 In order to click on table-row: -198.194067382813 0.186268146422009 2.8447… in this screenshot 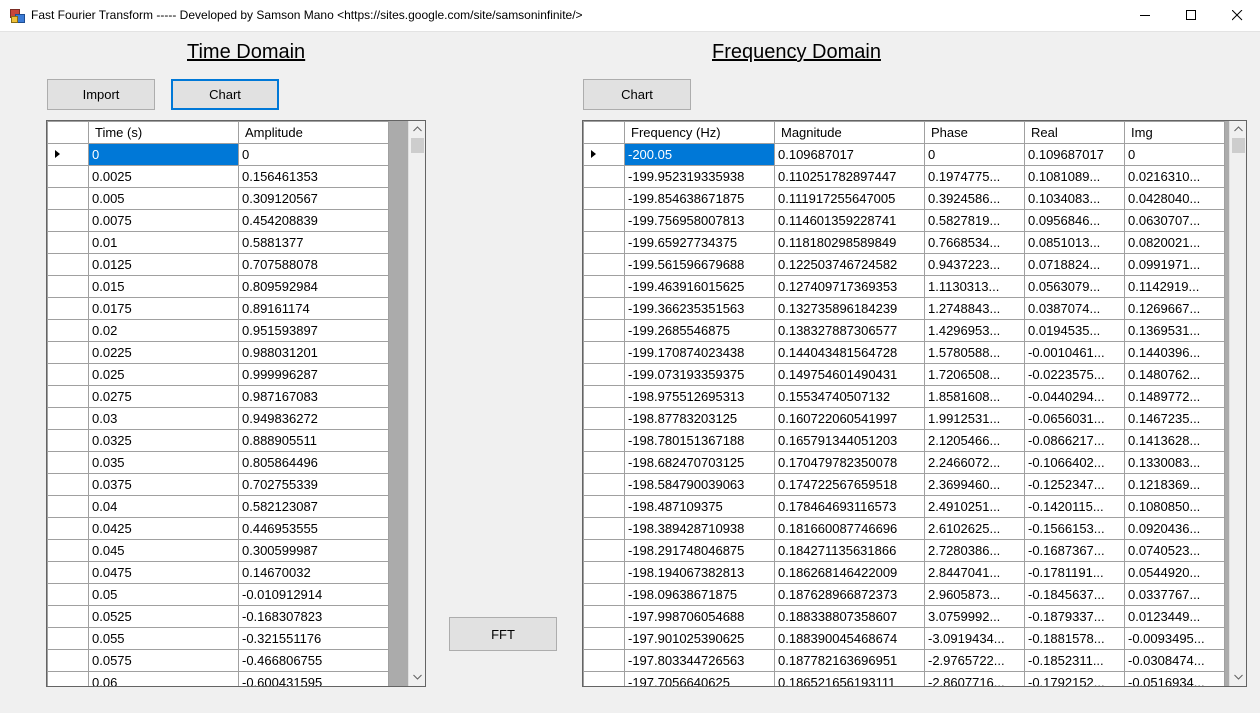, I will do `click(904, 572)`.